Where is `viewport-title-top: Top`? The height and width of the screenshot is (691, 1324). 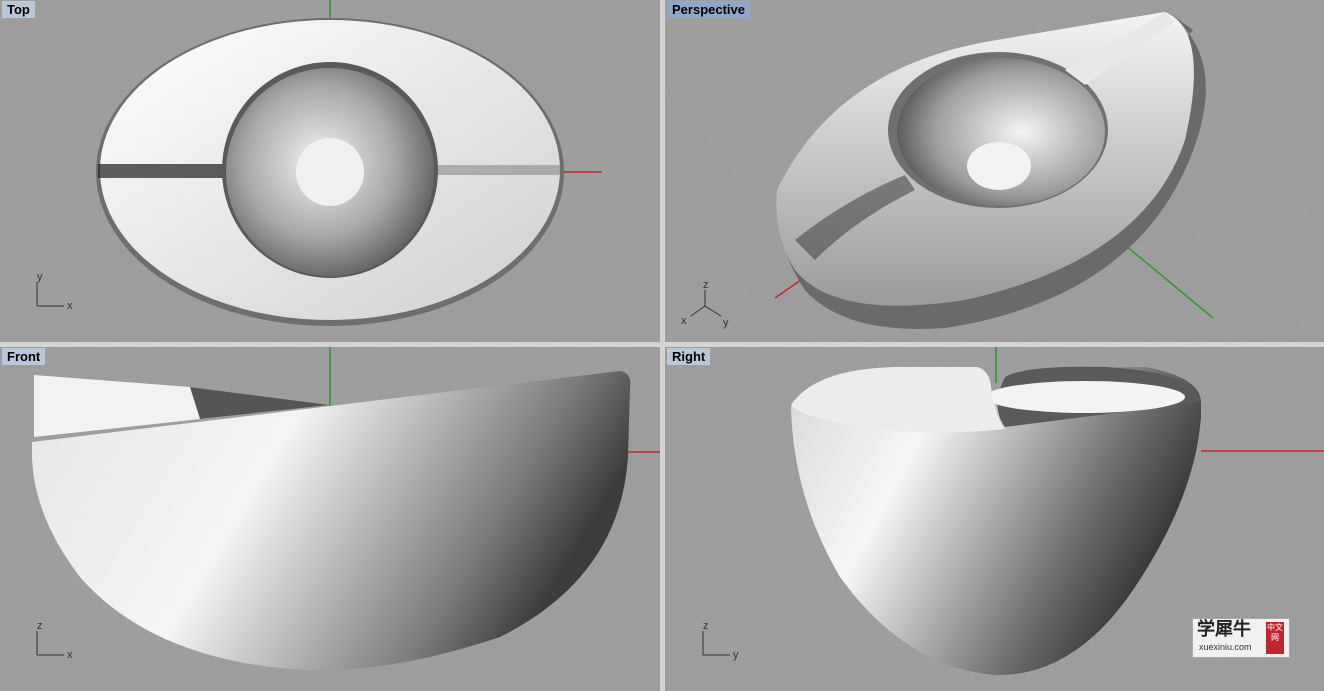 viewport-title-top: Top is located at coordinates (18, 9).